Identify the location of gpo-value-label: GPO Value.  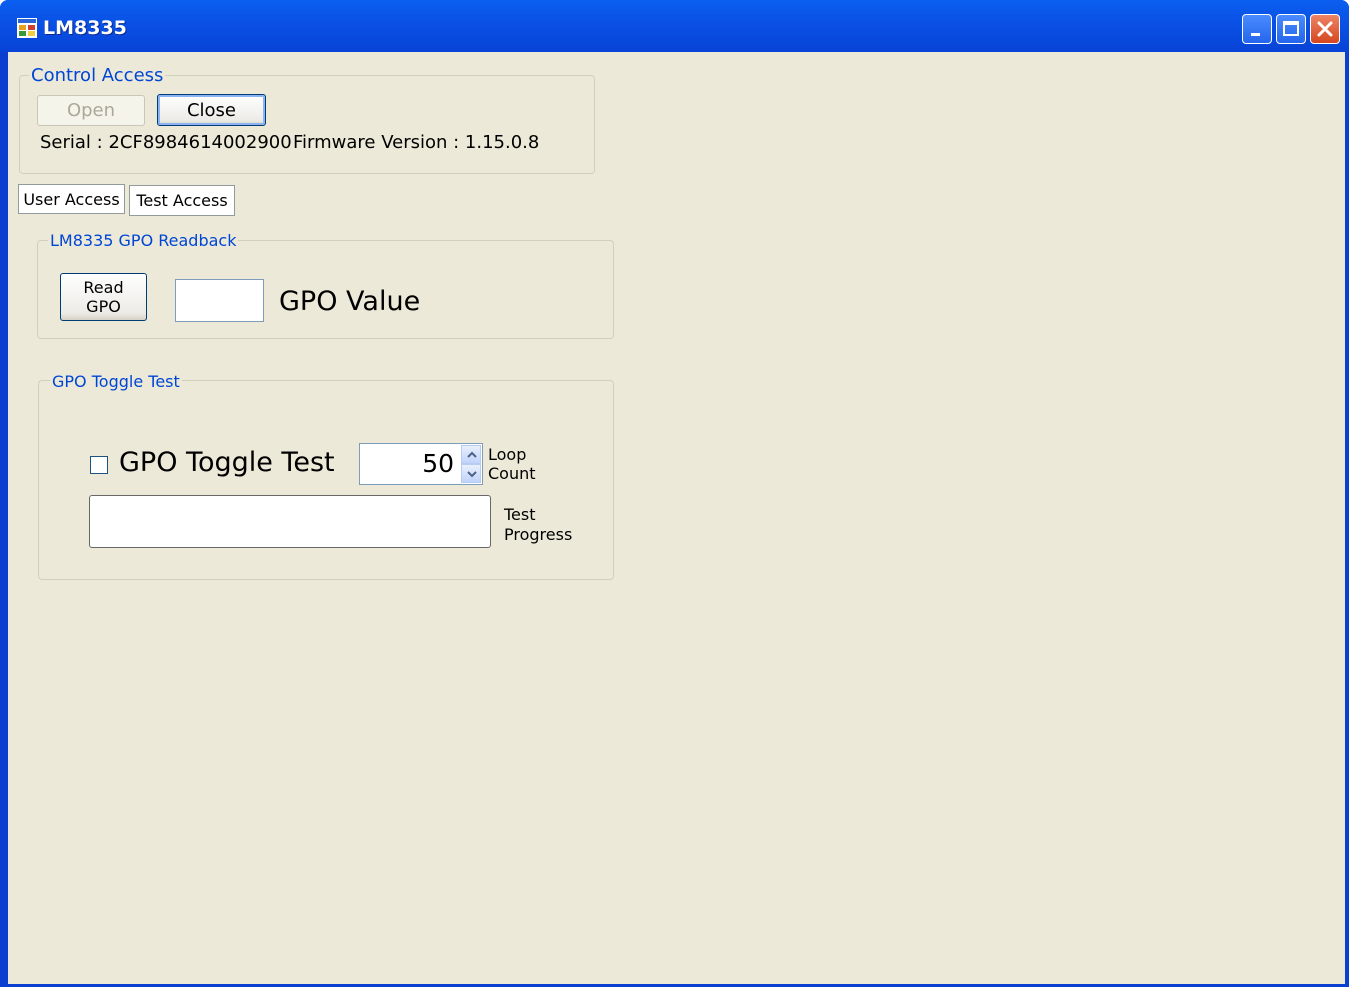
(350, 301).